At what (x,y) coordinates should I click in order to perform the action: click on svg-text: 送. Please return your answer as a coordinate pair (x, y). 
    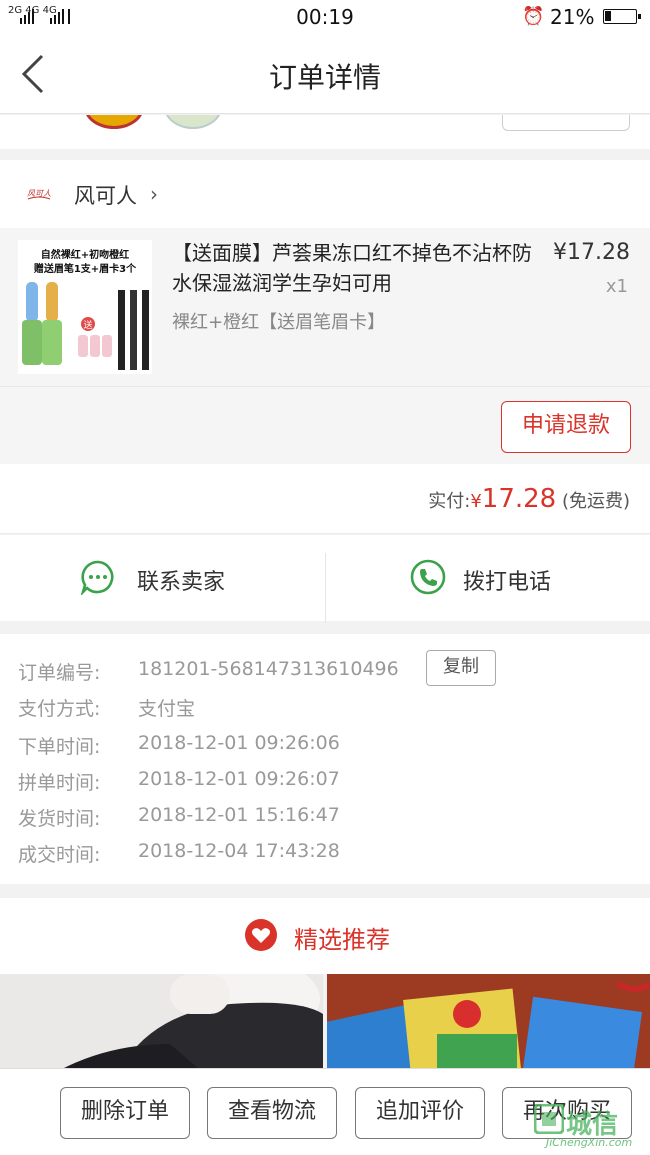
    Looking at the image, I should click on (87, 325).